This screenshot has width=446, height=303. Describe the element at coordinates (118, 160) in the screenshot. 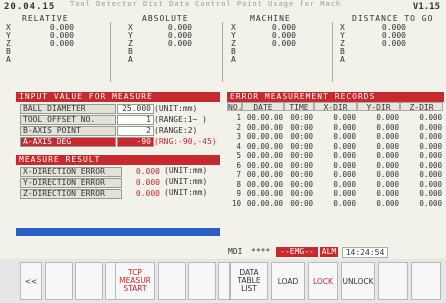

I see `result-panel-title: MEASURE RESULT` at that location.